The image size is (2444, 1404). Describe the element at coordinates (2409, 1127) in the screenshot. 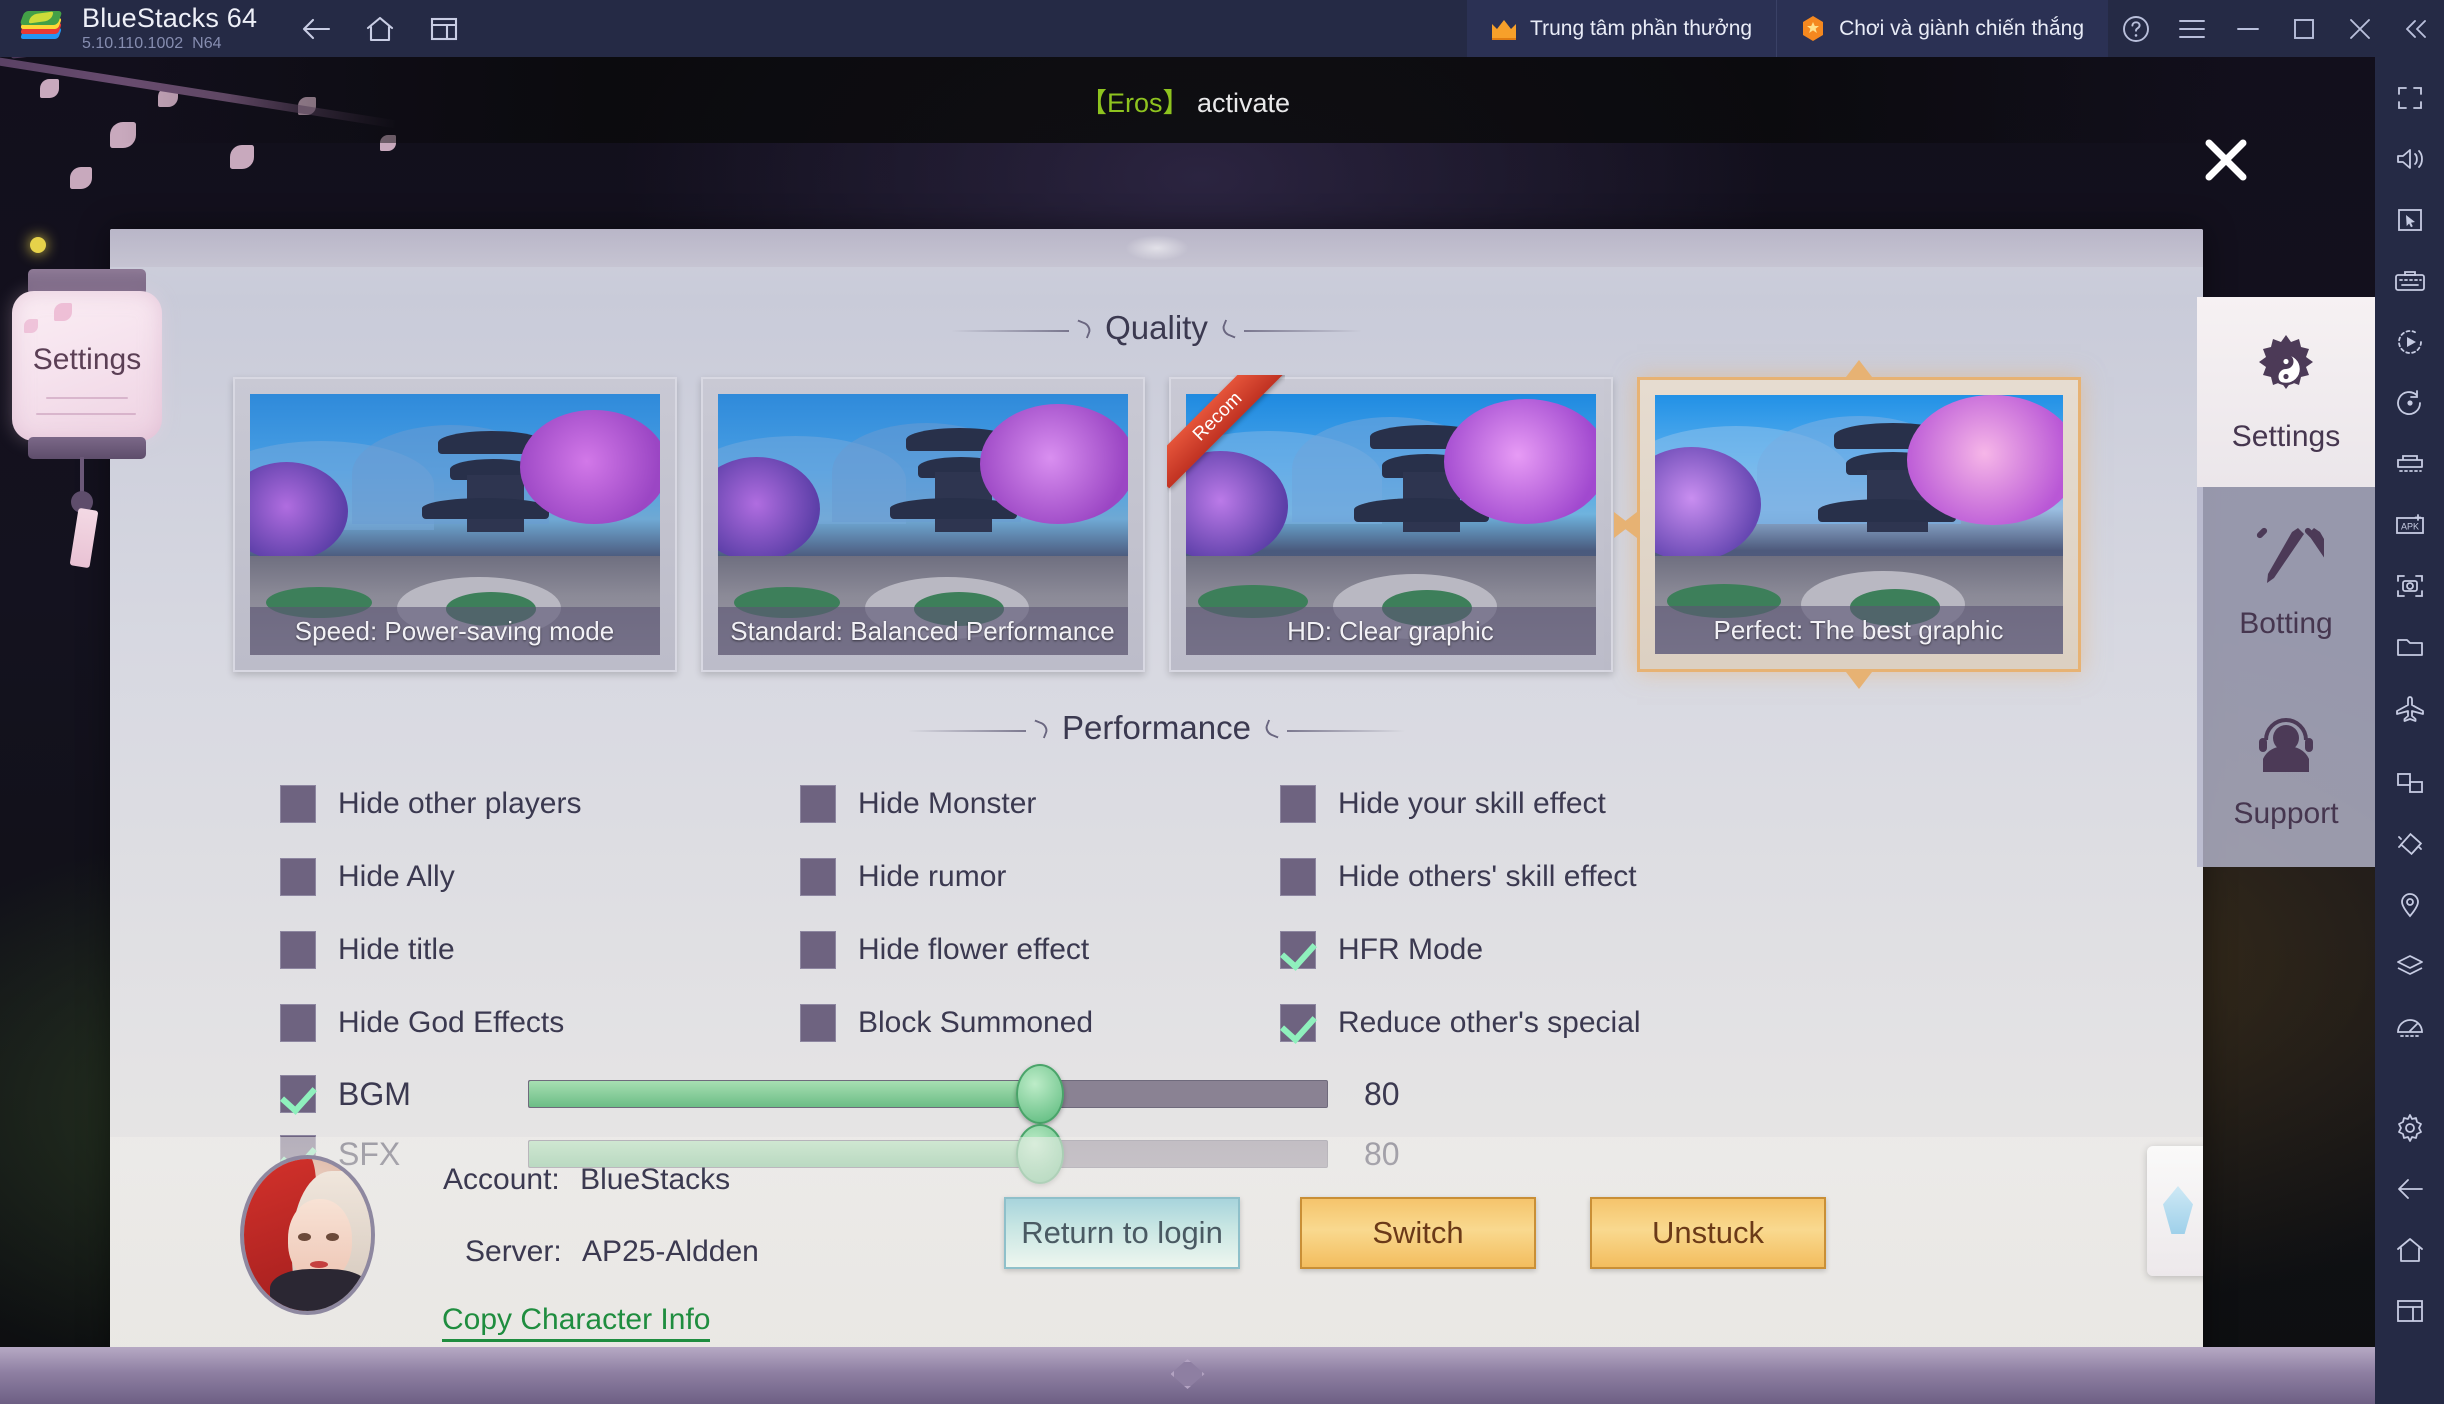

I see `settings-gear-icon` at that location.